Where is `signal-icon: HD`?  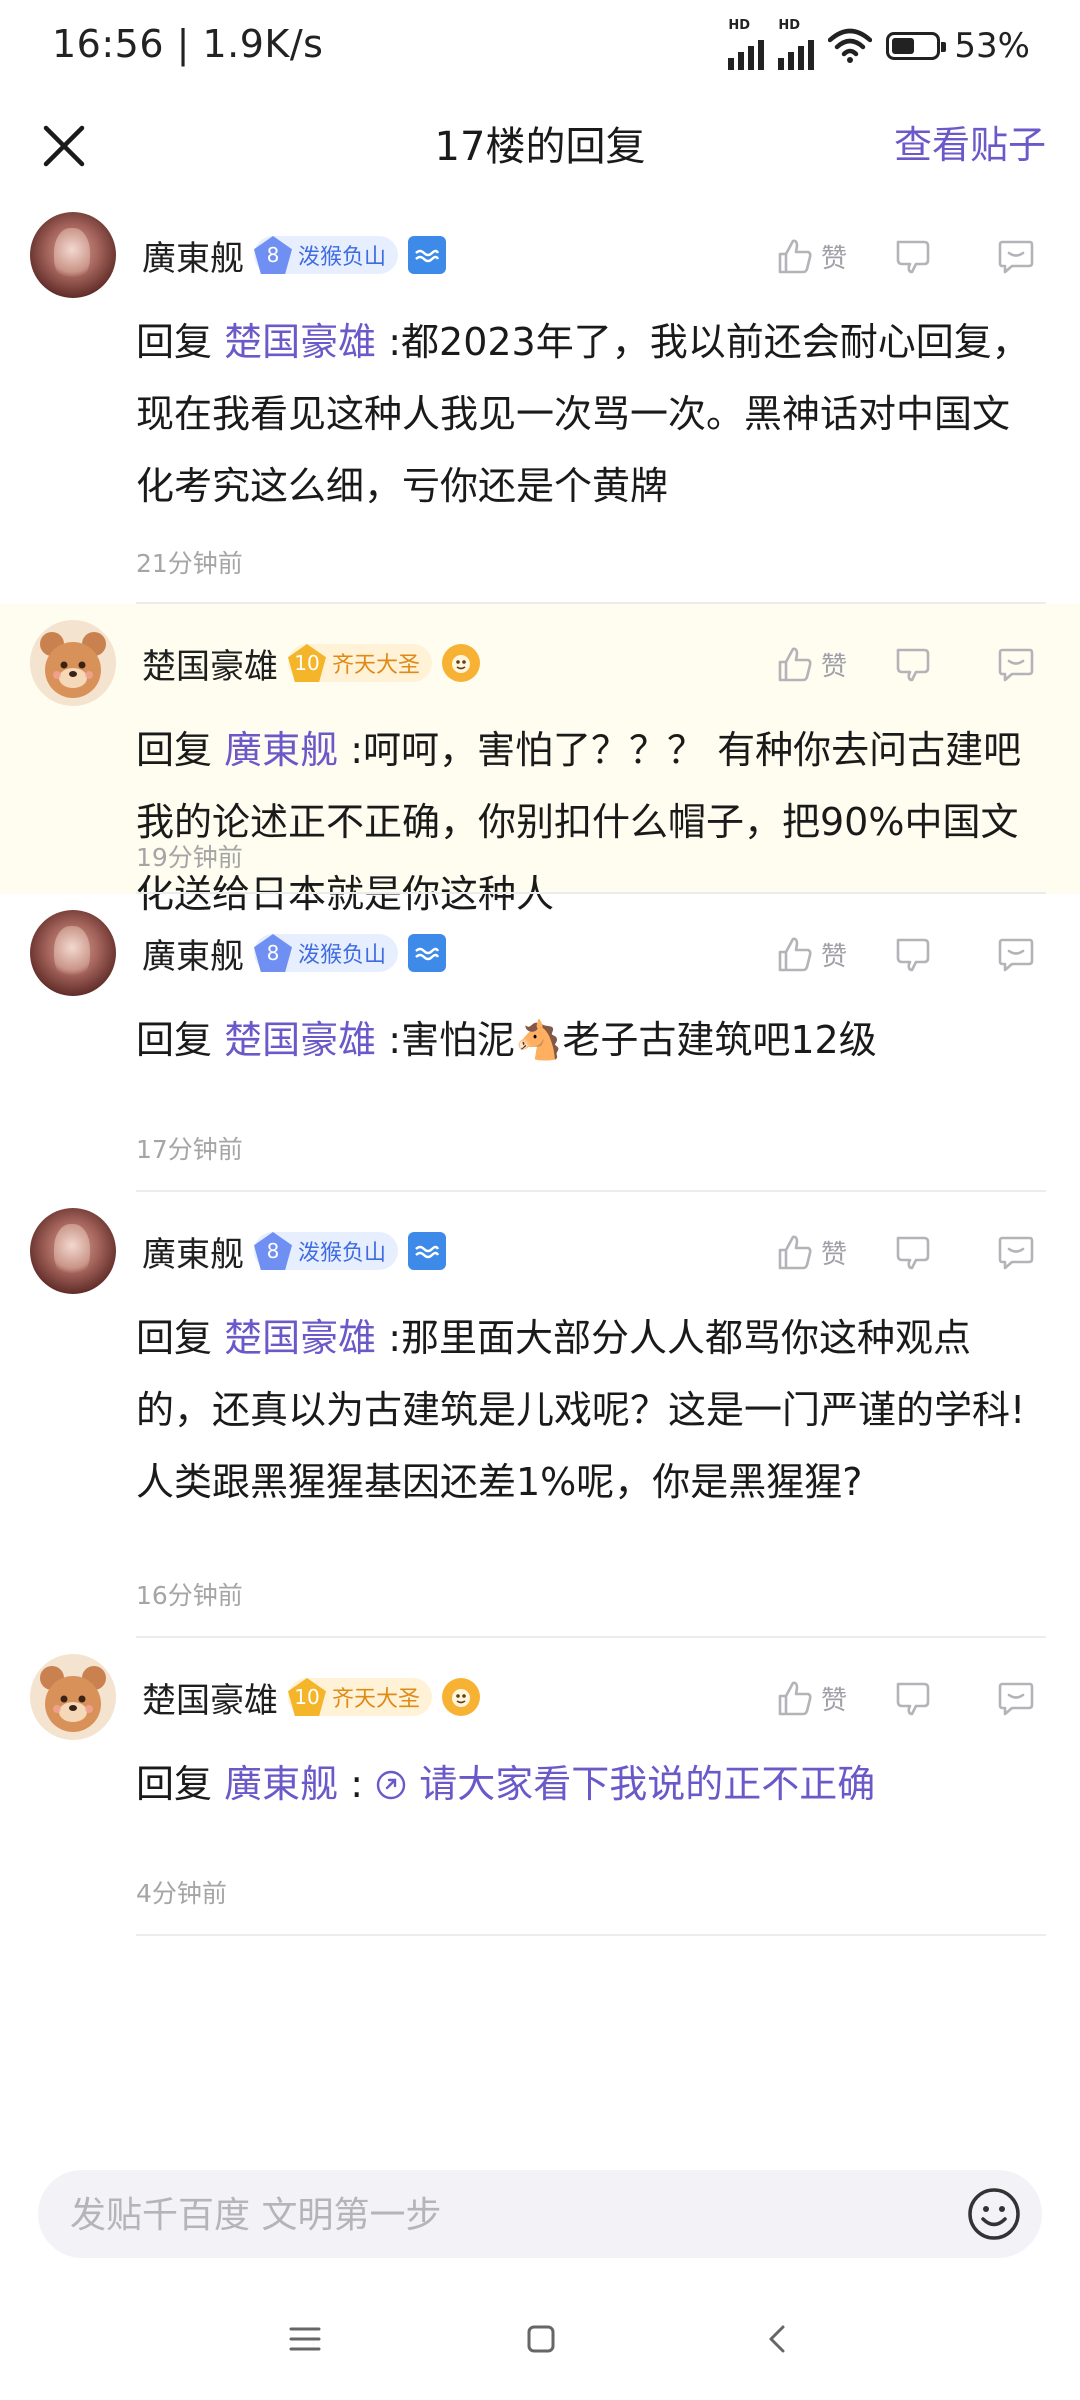 signal-icon: HD is located at coordinates (746, 44).